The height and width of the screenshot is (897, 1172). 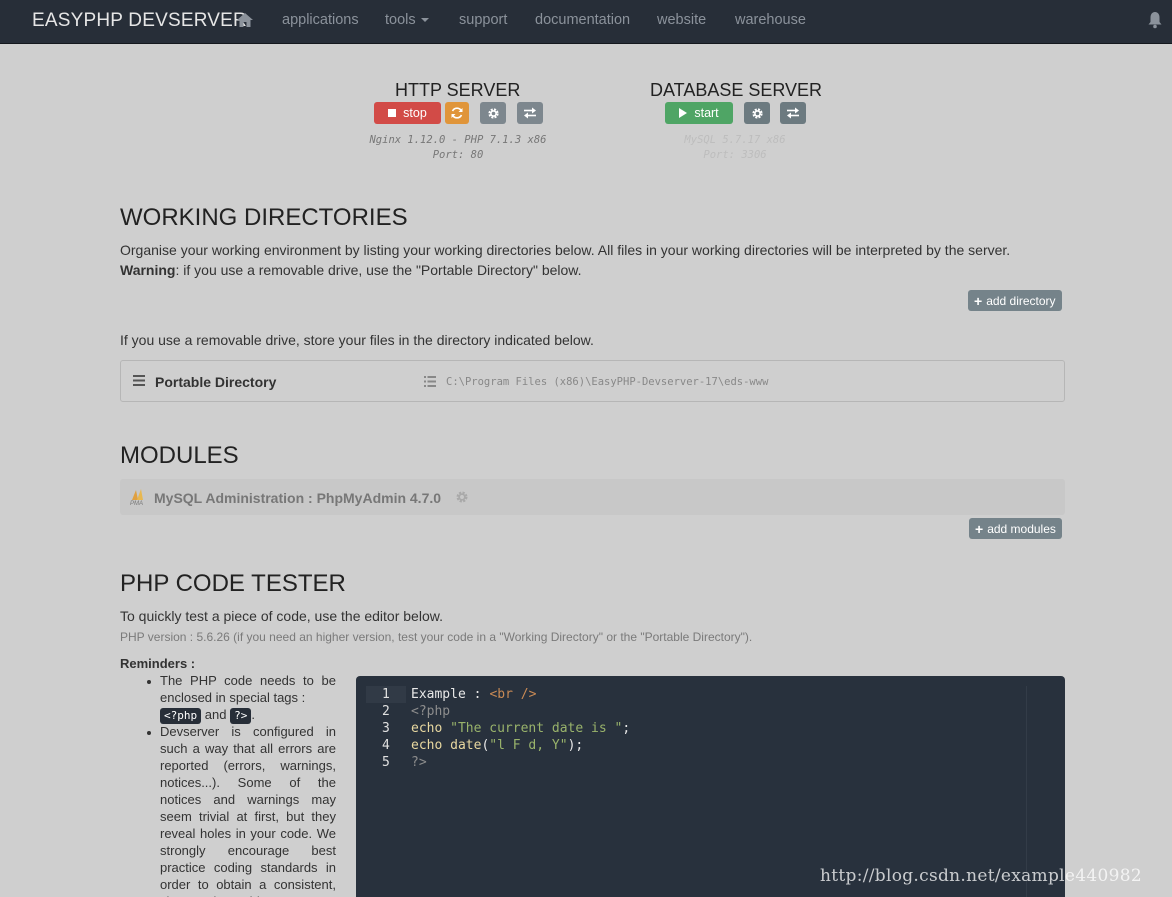 What do you see at coordinates (415, 113) in the screenshot?
I see `http-stop-label: stop` at bounding box center [415, 113].